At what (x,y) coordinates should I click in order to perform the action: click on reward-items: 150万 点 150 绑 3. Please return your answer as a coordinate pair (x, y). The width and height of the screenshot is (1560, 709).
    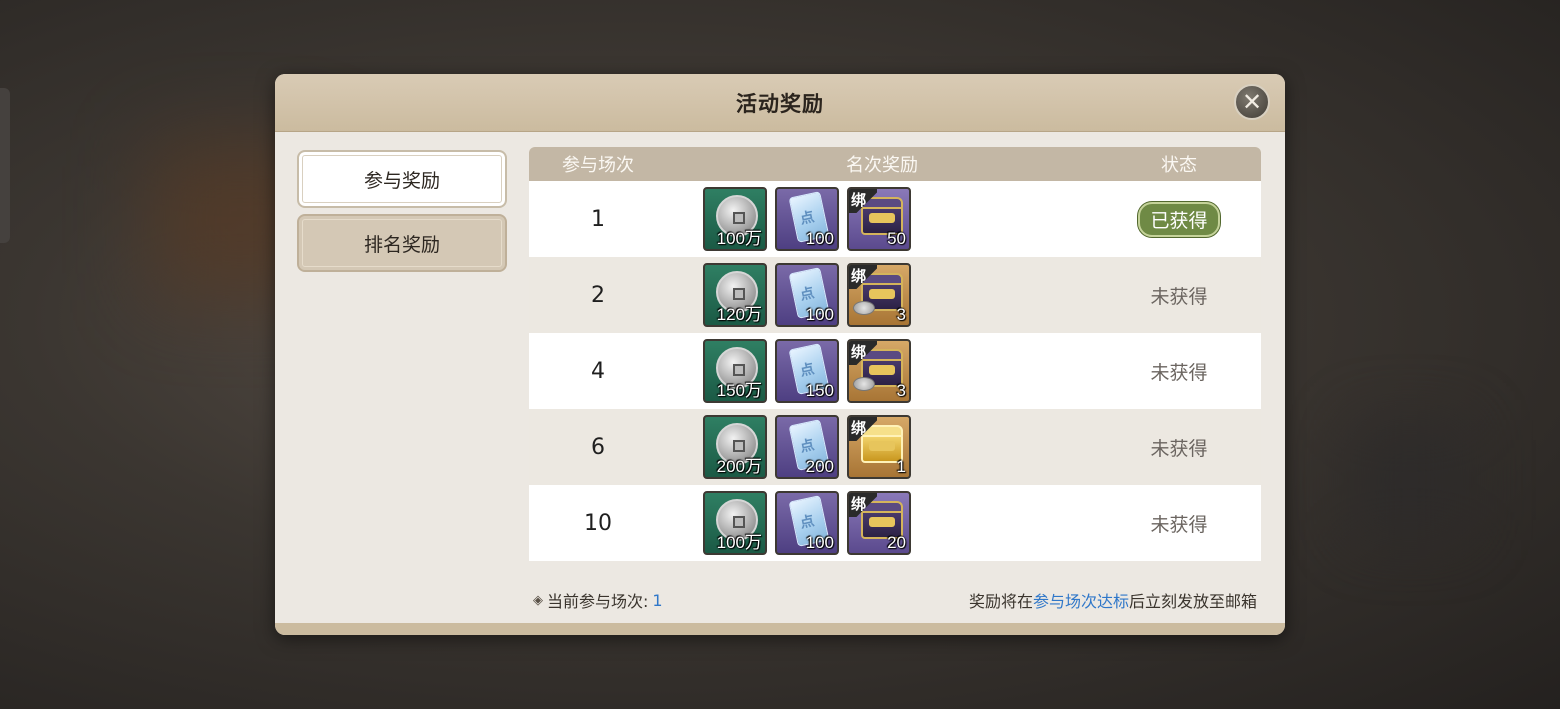
    Looking at the image, I should click on (882, 371).